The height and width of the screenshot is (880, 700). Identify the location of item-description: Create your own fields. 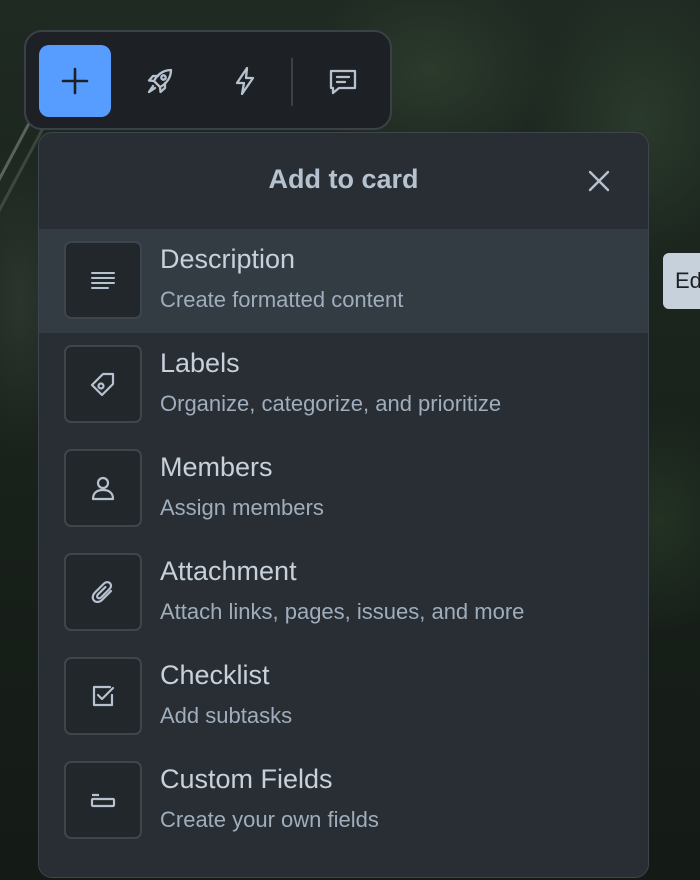
(269, 819).